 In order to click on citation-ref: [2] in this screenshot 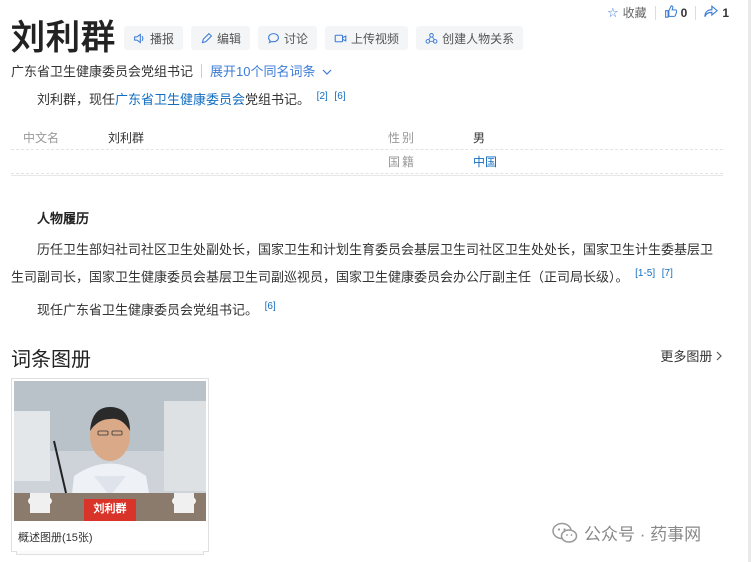, I will do `click(322, 96)`.